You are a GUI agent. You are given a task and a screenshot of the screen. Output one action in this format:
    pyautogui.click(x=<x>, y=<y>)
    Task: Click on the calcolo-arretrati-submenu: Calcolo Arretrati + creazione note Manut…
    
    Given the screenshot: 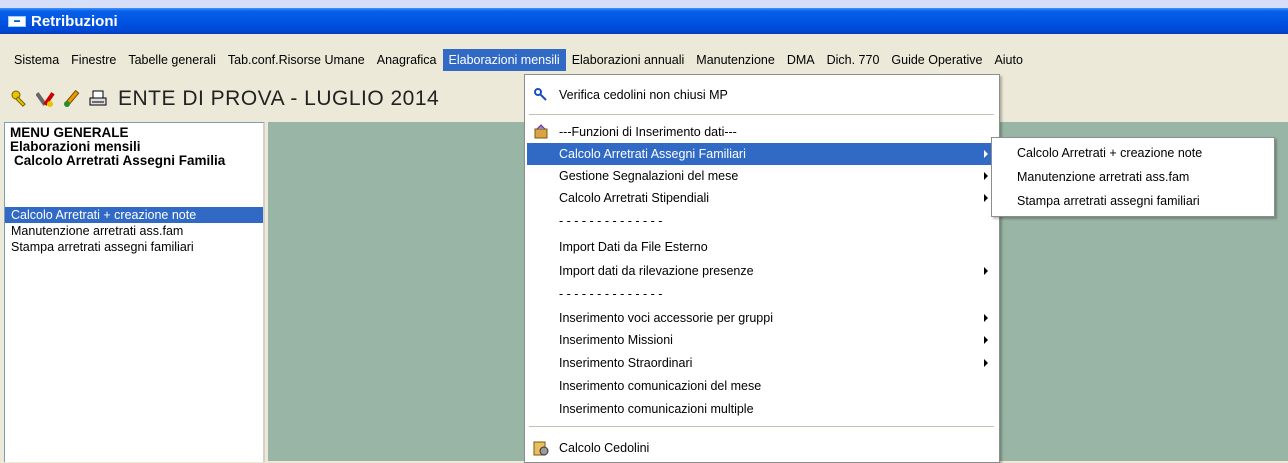 What is the action you would take?
    pyautogui.click(x=1133, y=177)
    